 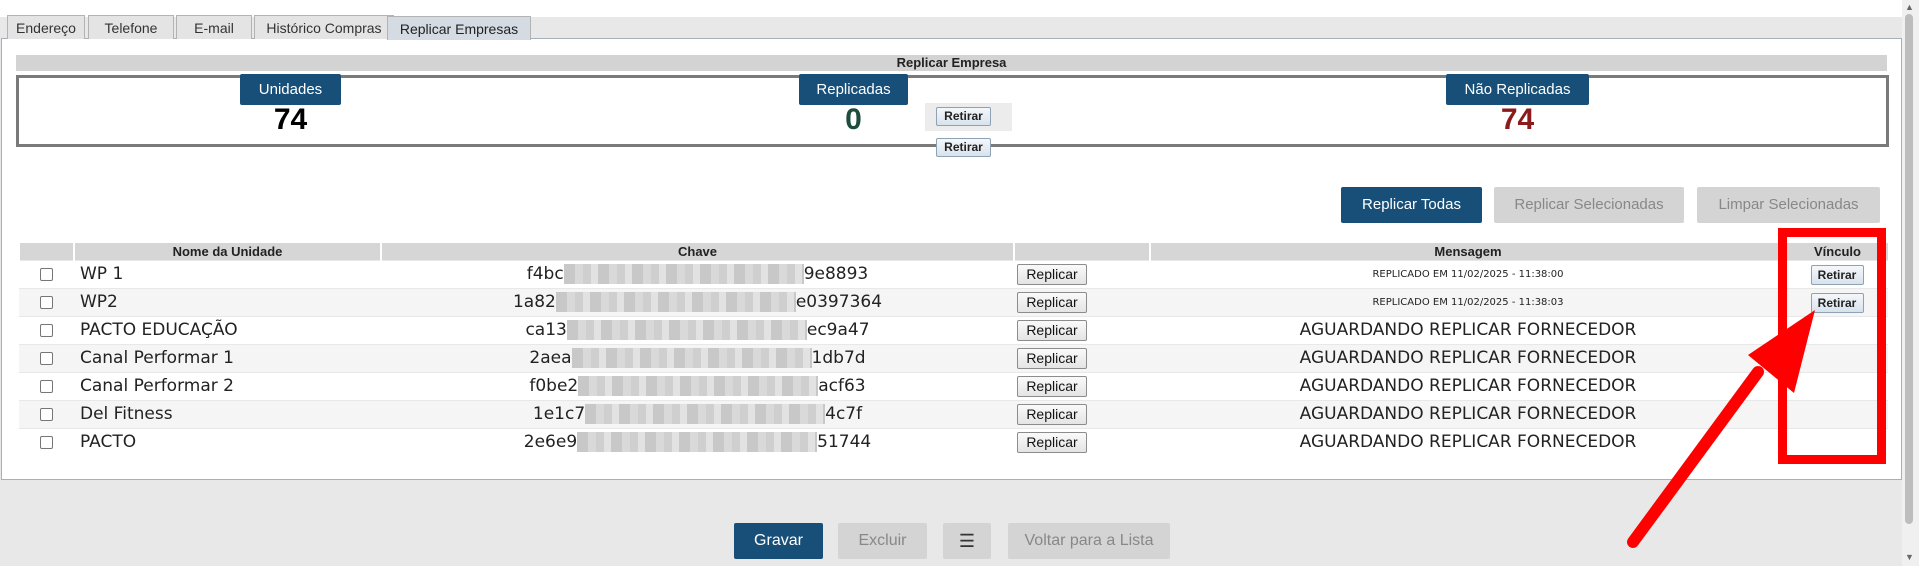 What do you see at coordinates (853, 119) in the screenshot?
I see `replicated-value: 0` at bounding box center [853, 119].